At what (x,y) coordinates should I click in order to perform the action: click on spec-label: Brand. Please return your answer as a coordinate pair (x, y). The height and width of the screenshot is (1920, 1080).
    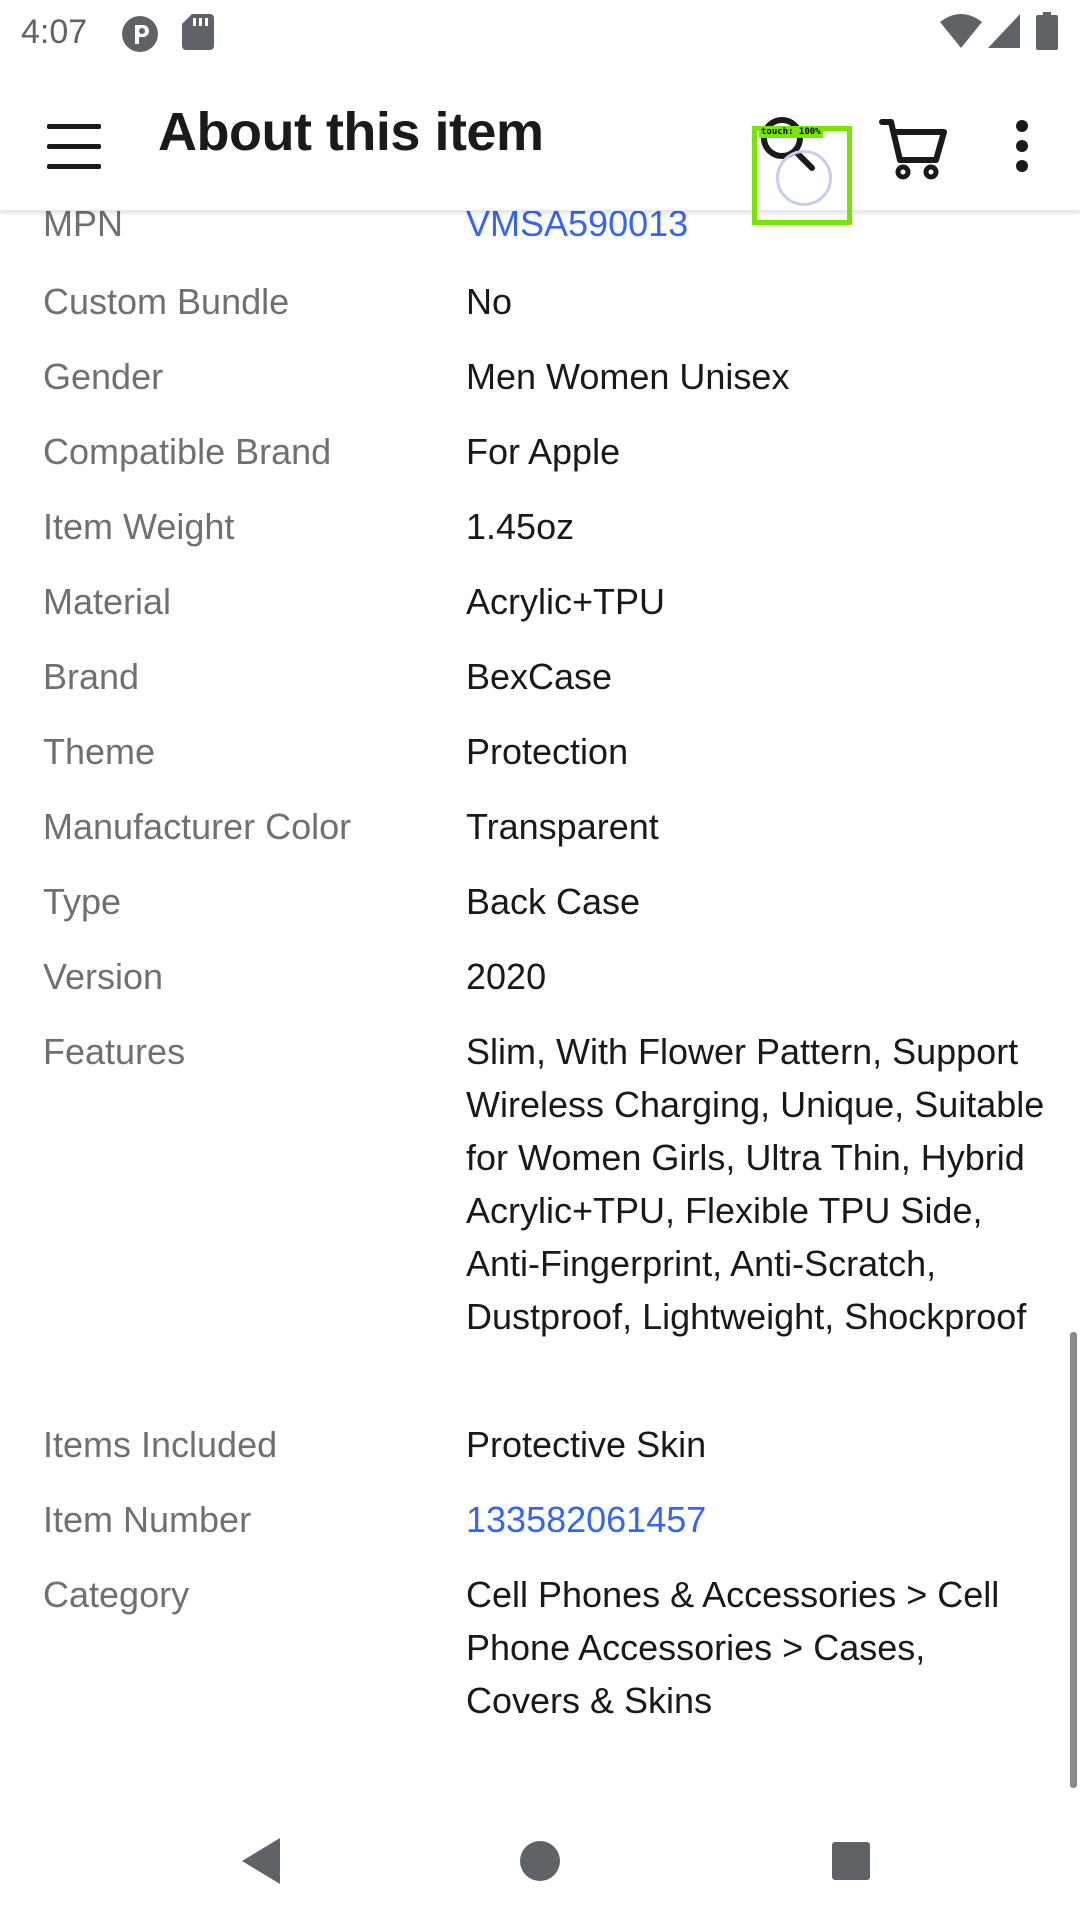
    Looking at the image, I should click on (91, 676).